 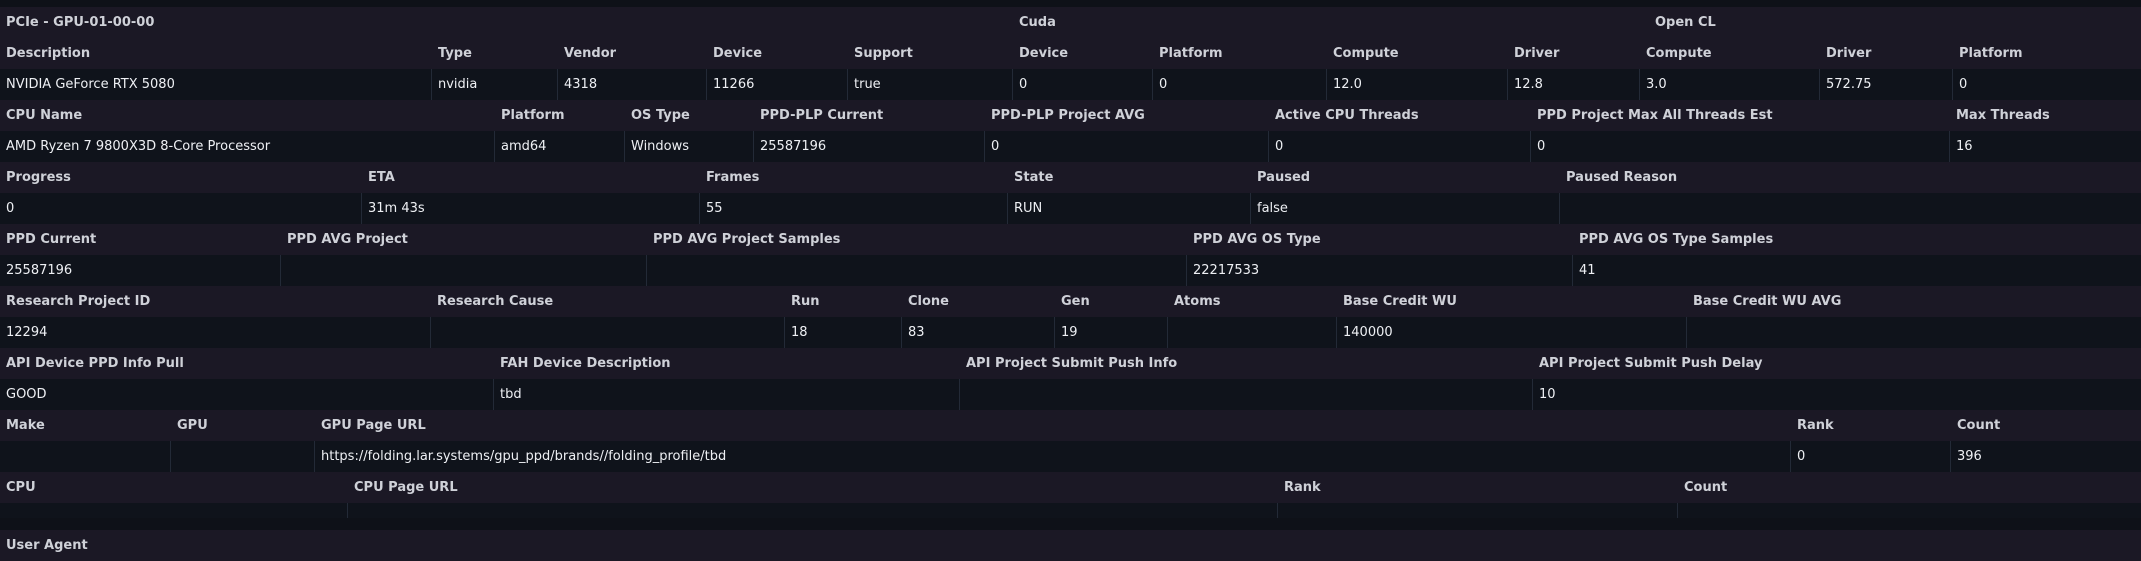 I want to click on col-user-agent: User Agent, so click(x=47, y=545).